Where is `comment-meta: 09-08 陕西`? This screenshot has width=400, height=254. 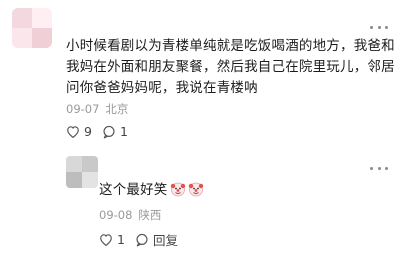
comment-meta: 09-08 陕西 is located at coordinates (133, 215).